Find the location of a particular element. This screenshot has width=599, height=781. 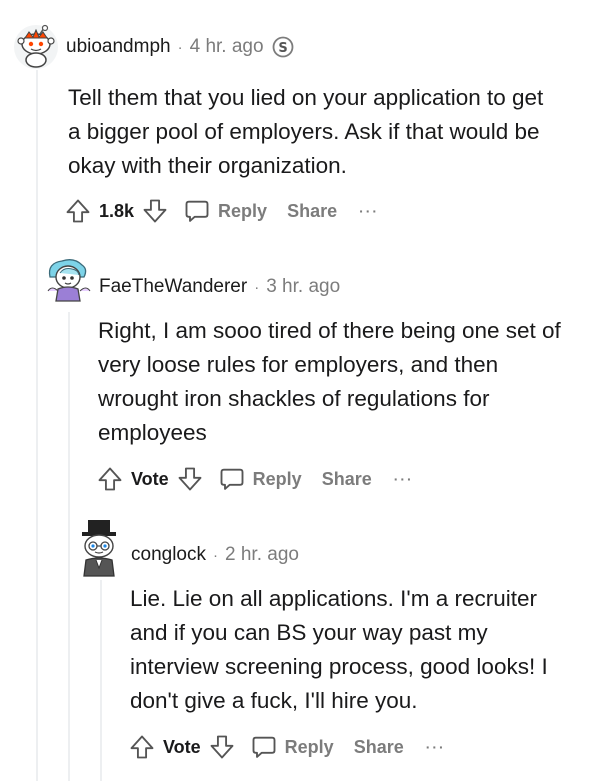

comment-meta: FaeTheWanderer · 3 hr. ago is located at coordinates (219, 287).